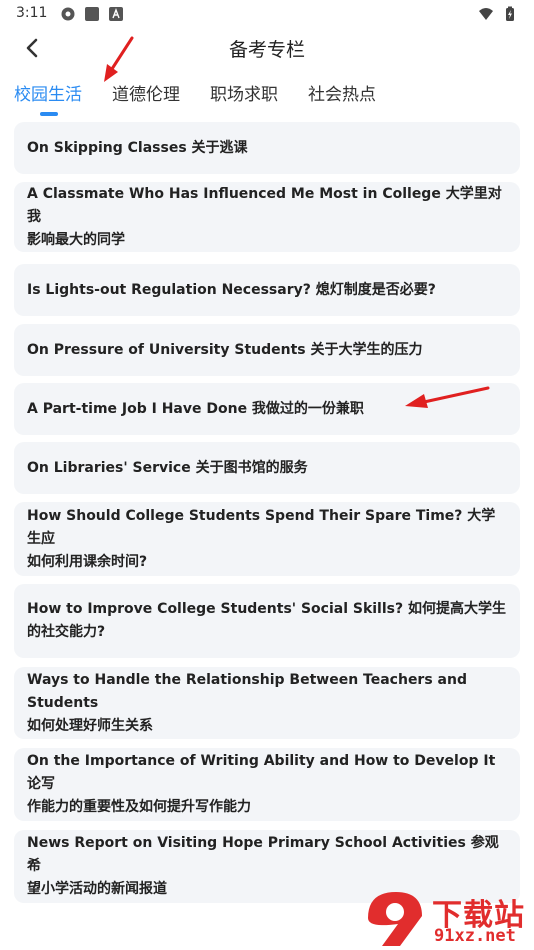  I want to click on status-icons-right, so click(498, 14).